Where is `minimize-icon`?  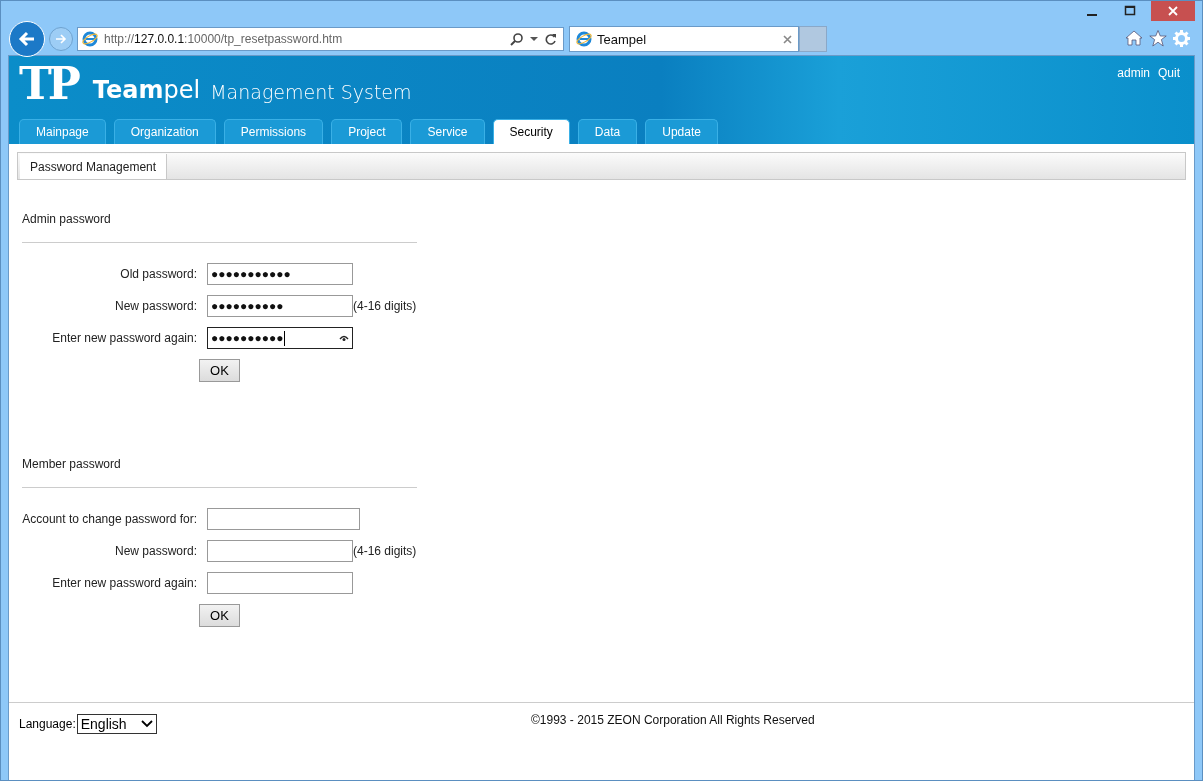 minimize-icon is located at coordinates (1092, 15).